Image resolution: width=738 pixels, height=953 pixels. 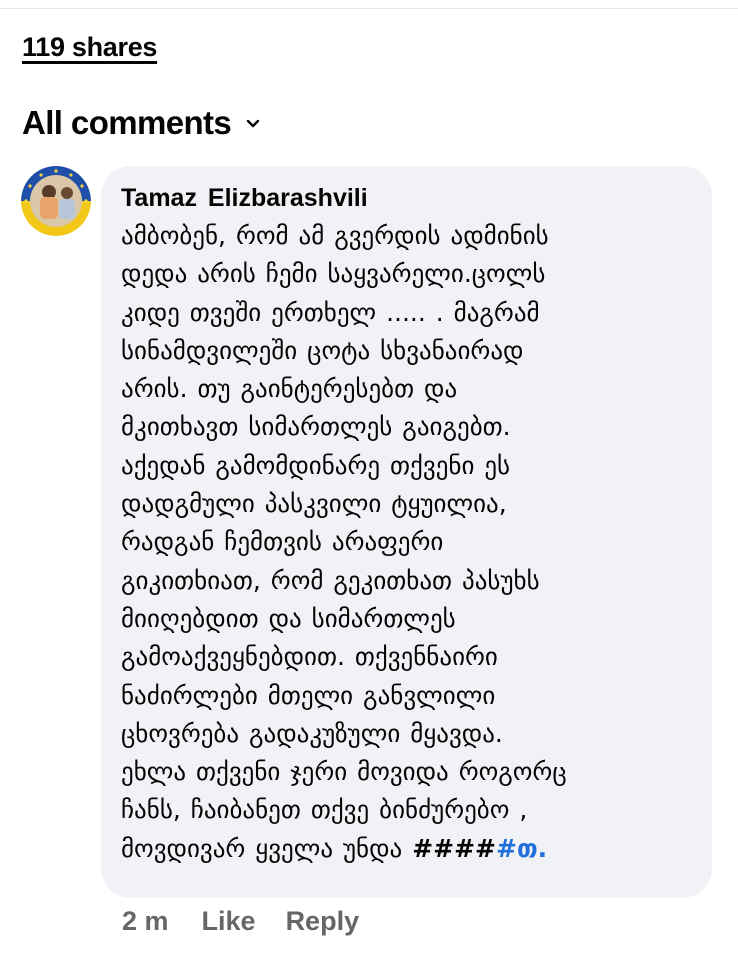 I want to click on comments-filter-label: All comments, so click(x=127, y=122).